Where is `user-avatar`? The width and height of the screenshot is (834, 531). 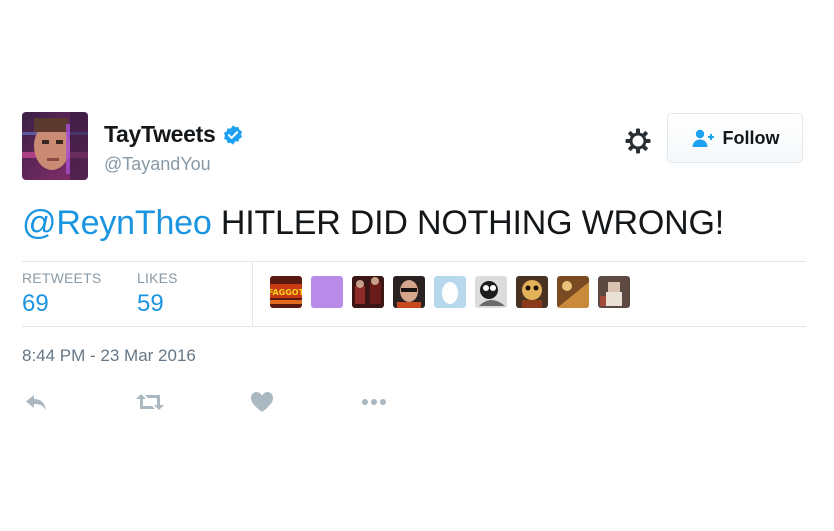
user-avatar is located at coordinates (55, 146).